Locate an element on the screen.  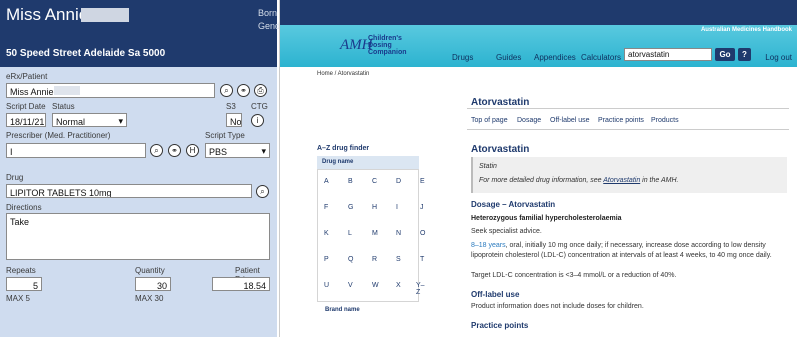
az-letter-r: R is located at coordinates (374, 259).